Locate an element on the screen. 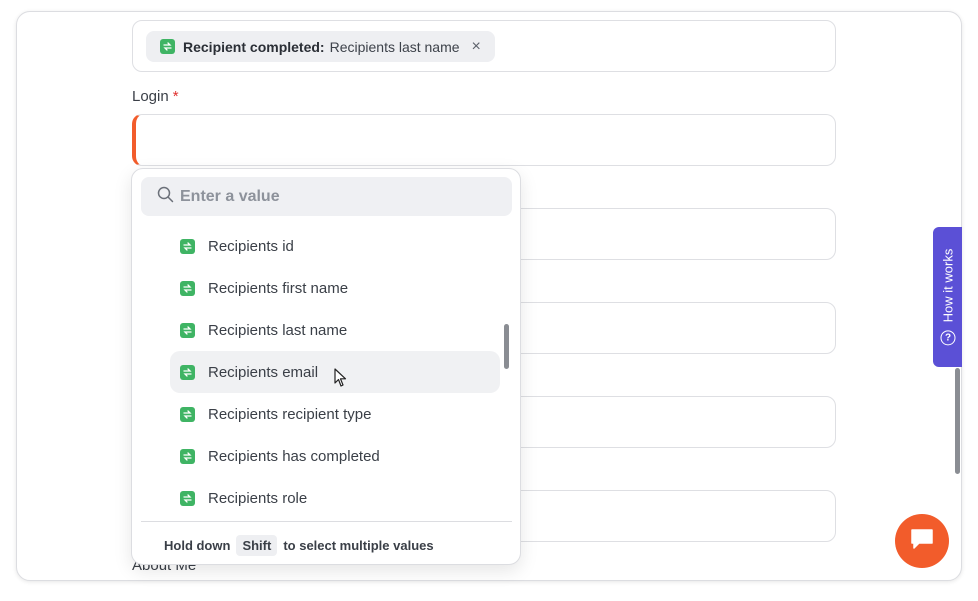  login-field is located at coordinates (484, 140).